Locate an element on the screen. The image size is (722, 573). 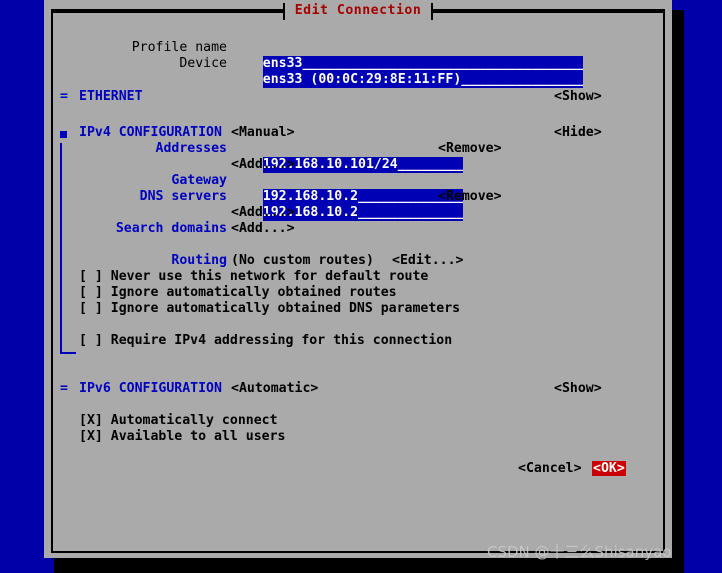
checkbox-ignore-dns-box: [ ] is located at coordinates (91, 308).